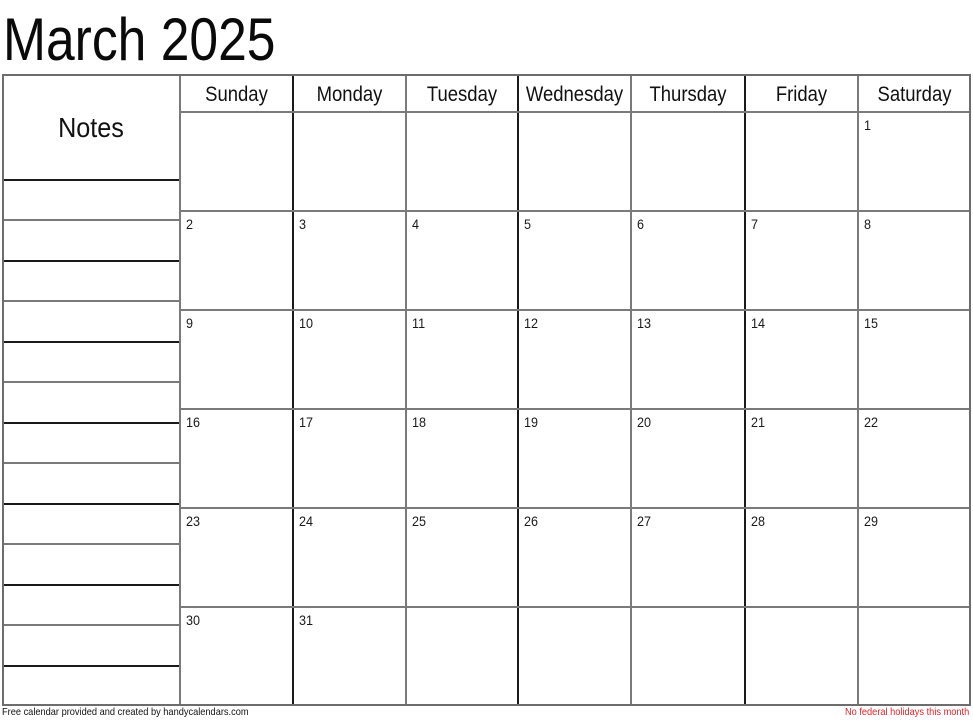 The width and height of the screenshot is (973, 720). What do you see at coordinates (906, 712) in the screenshot?
I see `footer-holiday-note: No federal holidays this month` at bounding box center [906, 712].